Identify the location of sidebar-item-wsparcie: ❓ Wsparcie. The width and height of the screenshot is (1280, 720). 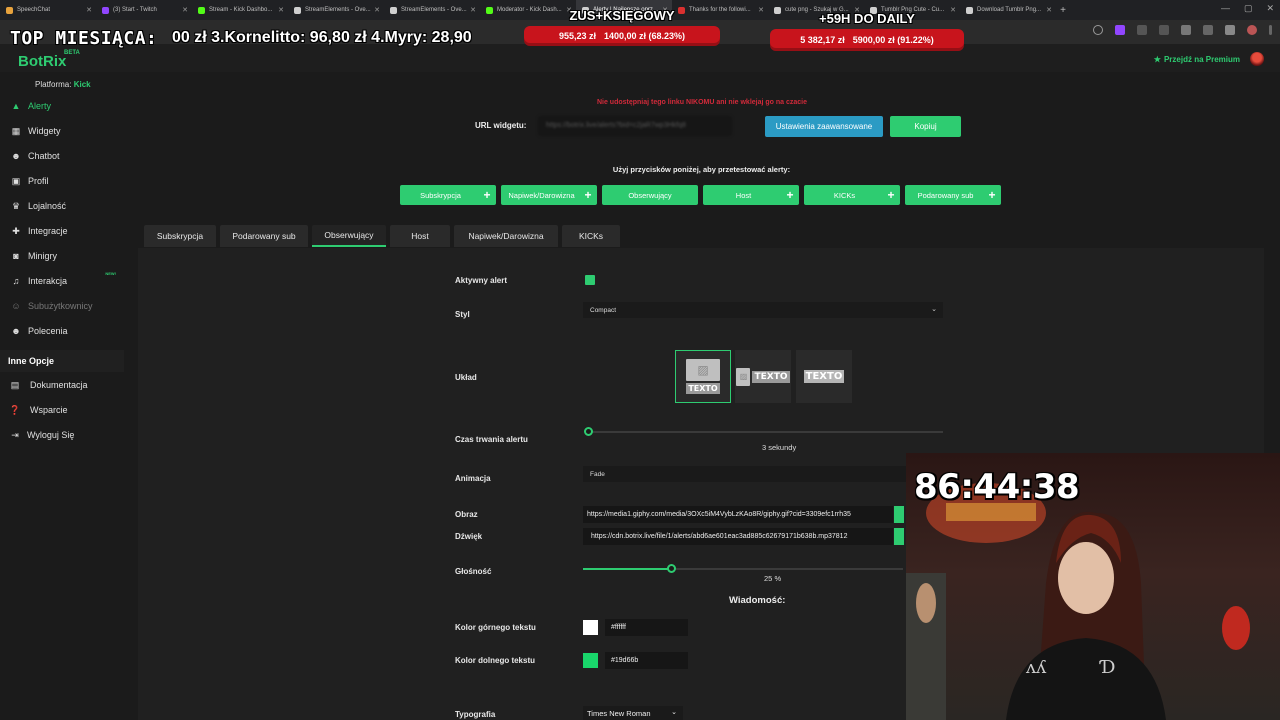
(62, 410).